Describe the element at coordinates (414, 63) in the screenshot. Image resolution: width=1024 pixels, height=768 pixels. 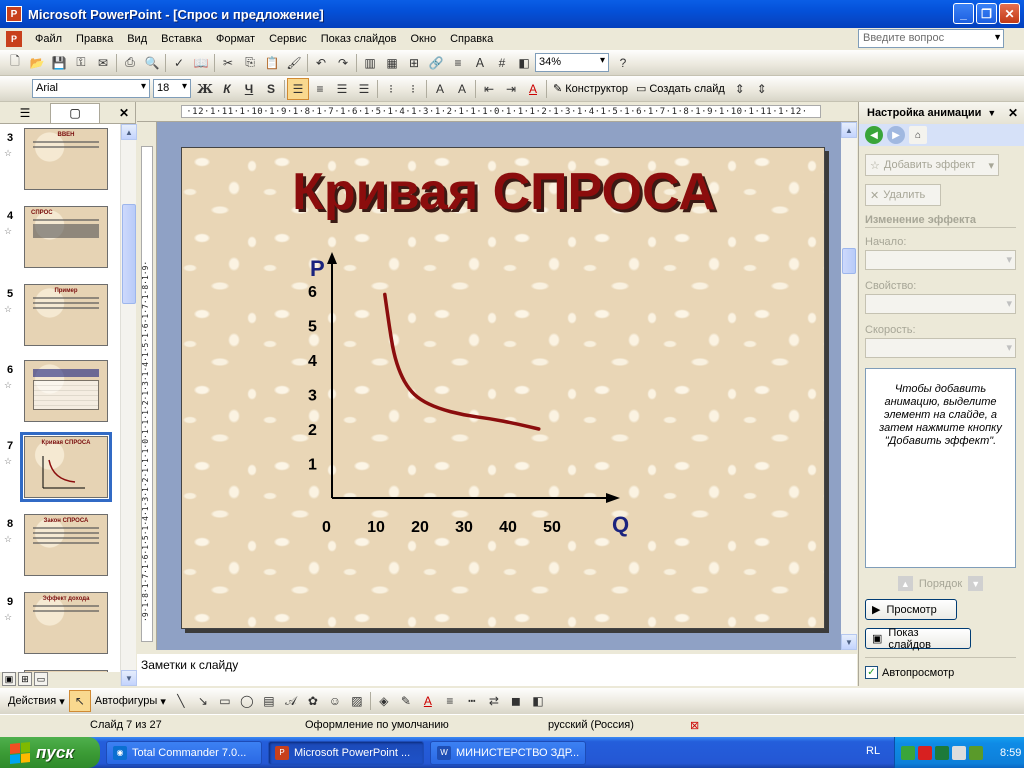
I see `tables-borders-icon: ⊞` at that location.